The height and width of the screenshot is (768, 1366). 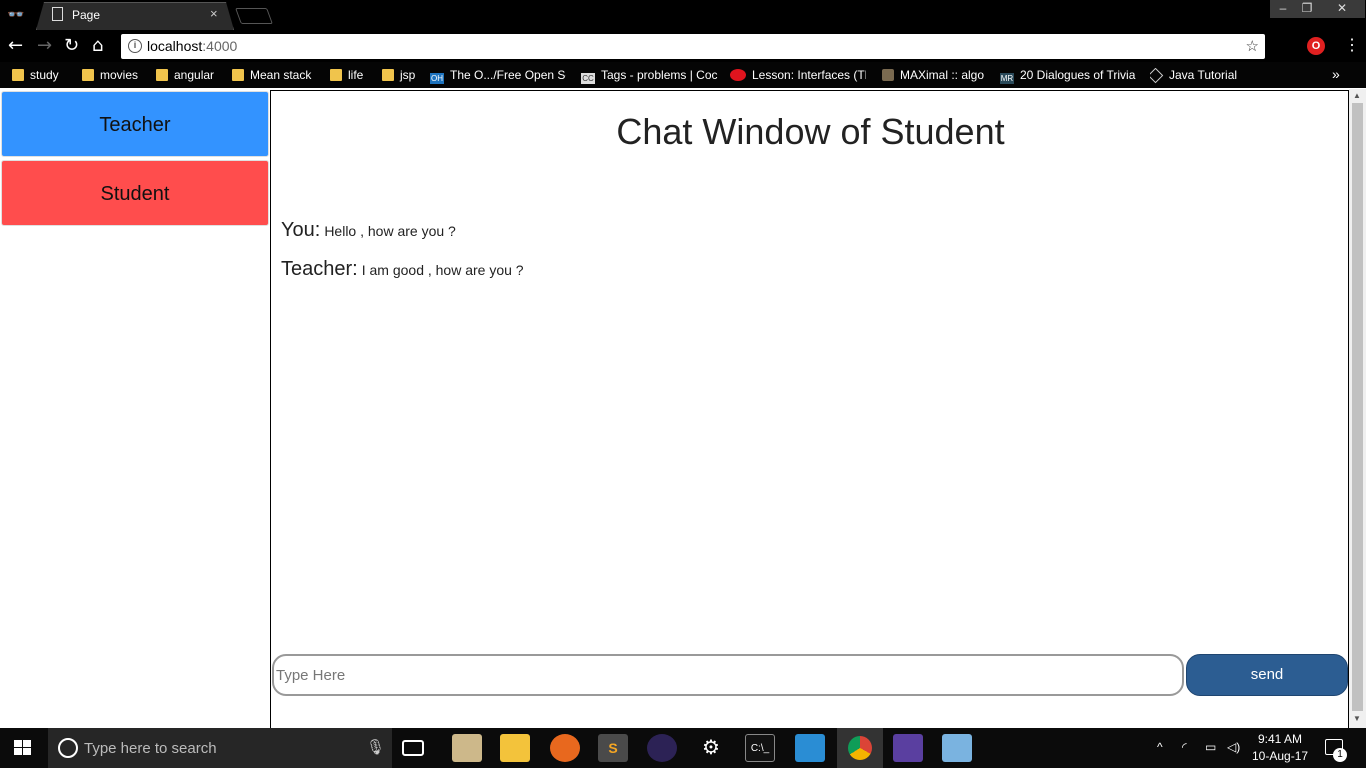 I want to click on browser-menu-icon: ⋮, so click(x=1352, y=46).